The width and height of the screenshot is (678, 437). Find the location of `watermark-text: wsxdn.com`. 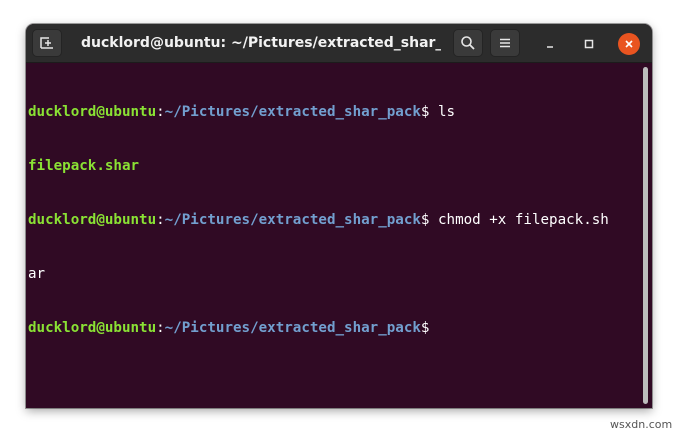

watermark-text: wsxdn.com is located at coordinates (641, 424).